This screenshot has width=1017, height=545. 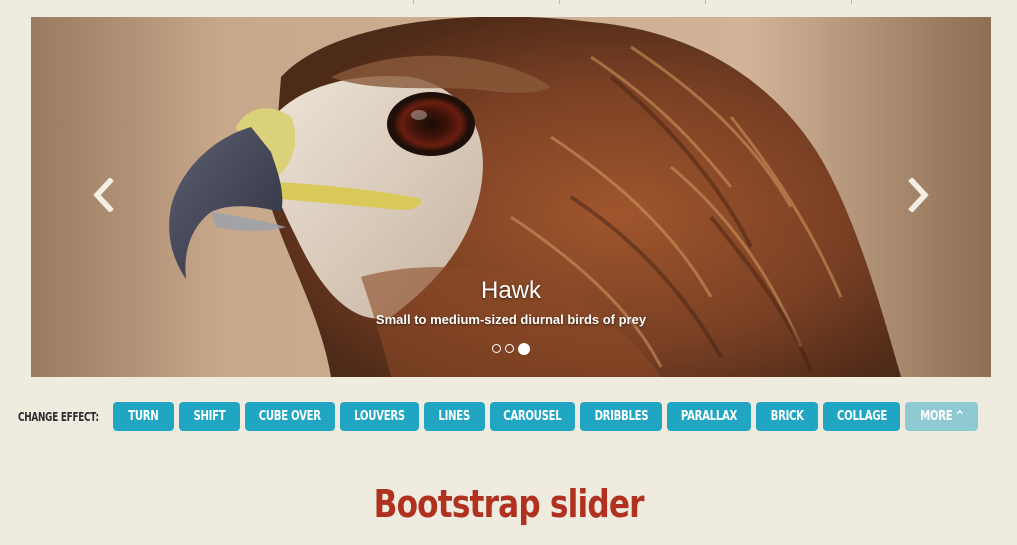 I want to click on button-label: PARALLAX, so click(x=709, y=416).